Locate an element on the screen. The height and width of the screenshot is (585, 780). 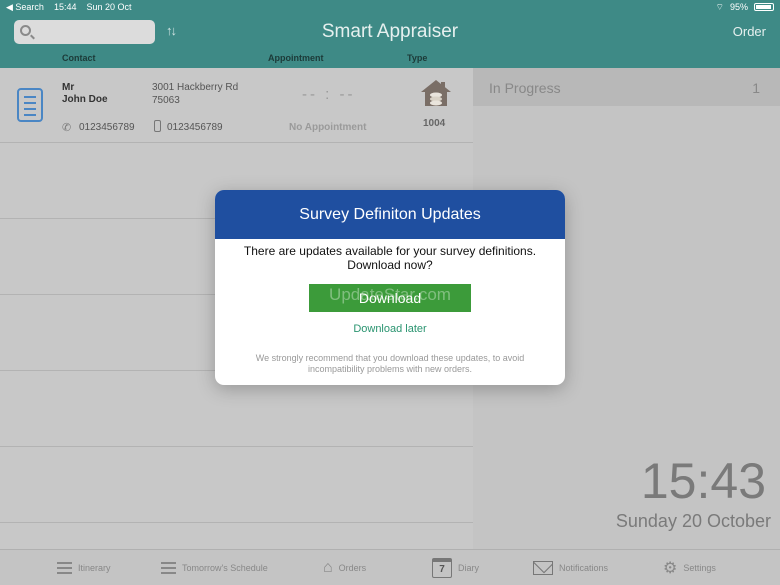
tab-label: Tomorrow's Schedule is located at coordinates (225, 568).